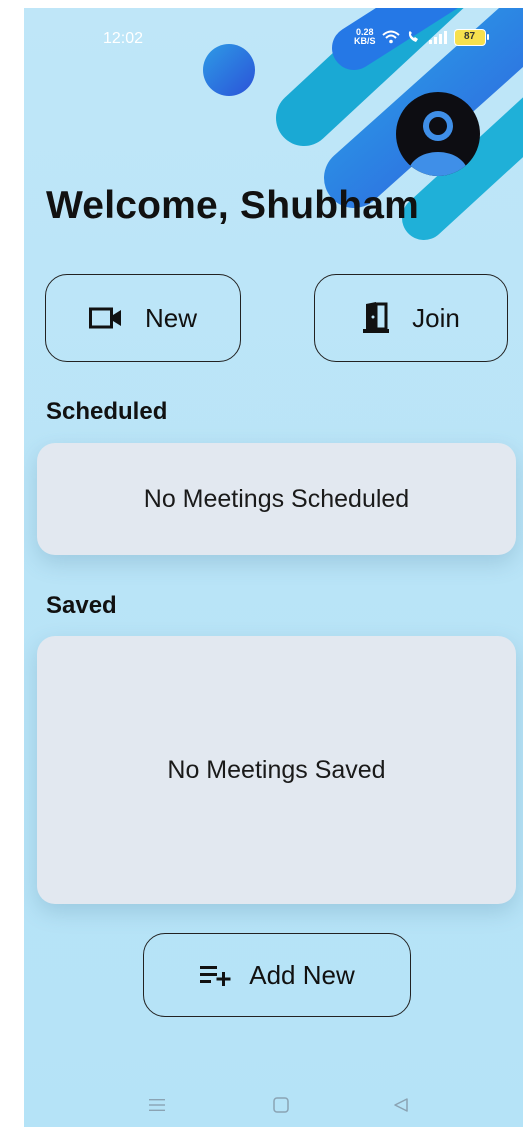  Describe the element at coordinates (123, 38) in the screenshot. I see `status-time: 12:02` at that location.